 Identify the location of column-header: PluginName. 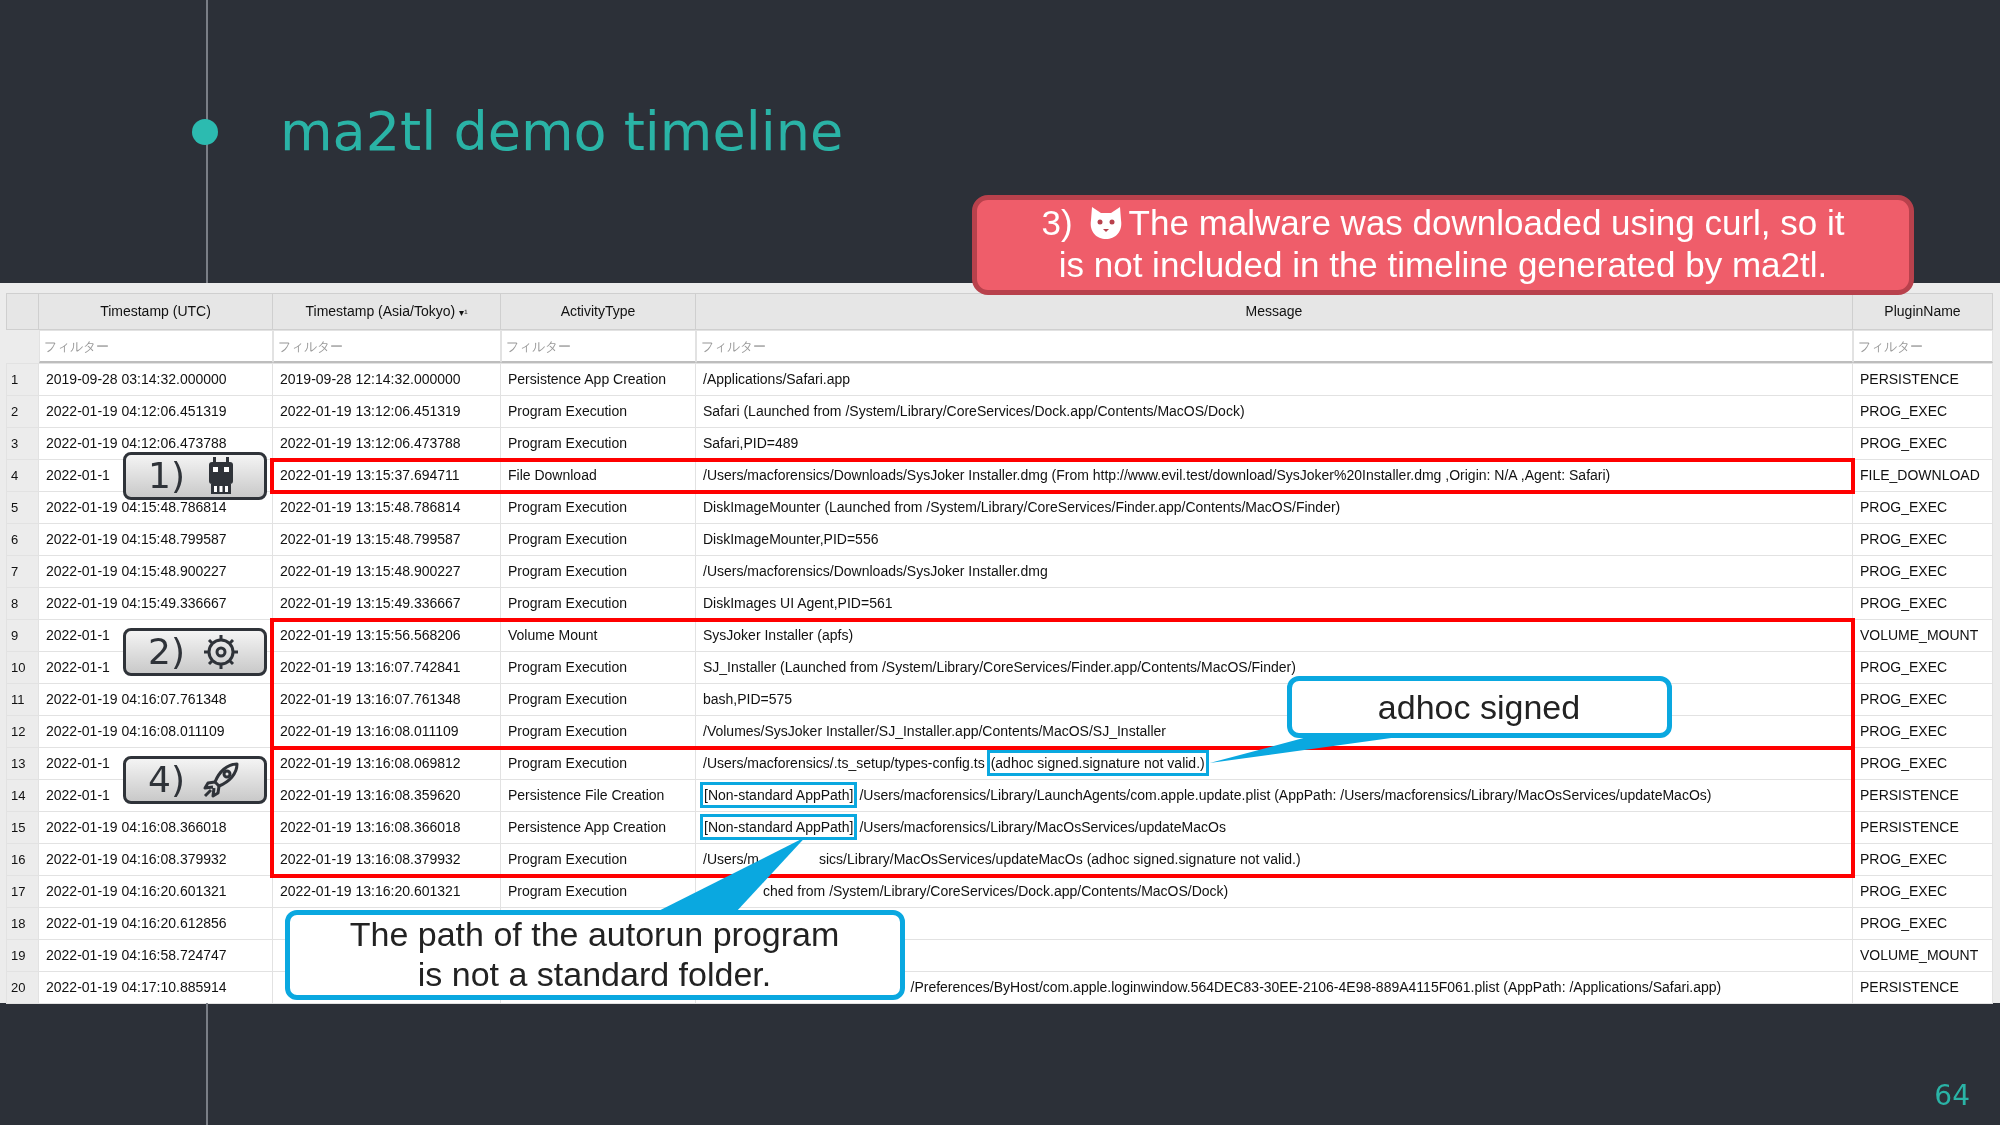
(1922, 311).